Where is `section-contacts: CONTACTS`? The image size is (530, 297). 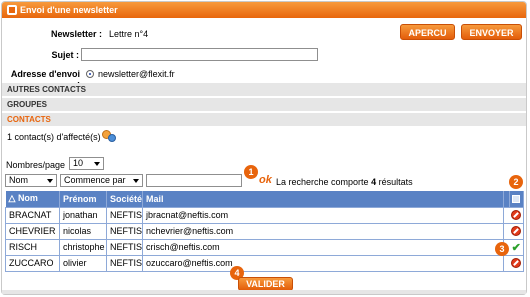
section-contacts: CONTACTS is located at coordinates (264, 120).